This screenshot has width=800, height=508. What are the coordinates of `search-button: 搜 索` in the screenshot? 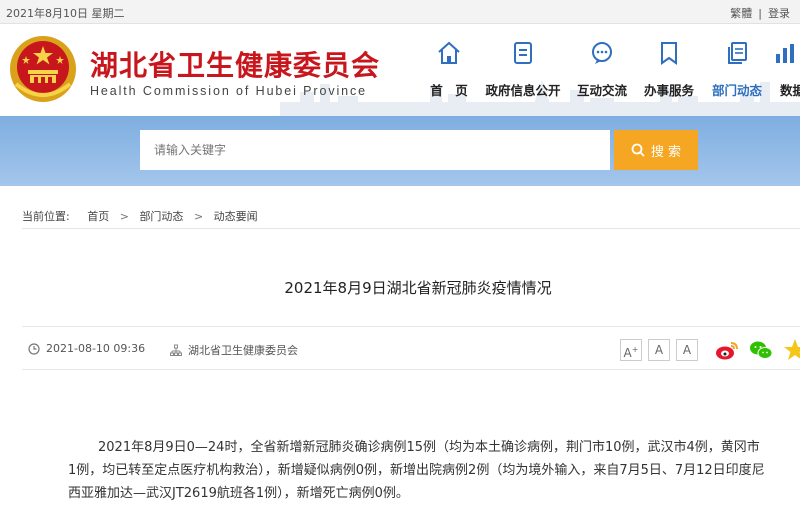 It's located at (656, 150).